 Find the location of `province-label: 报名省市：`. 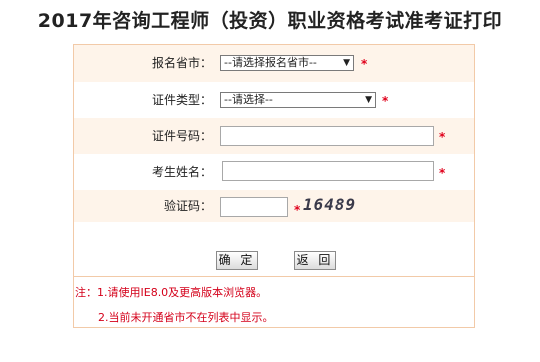

province-label: 报名省市： is located at coordinates (181, 63).